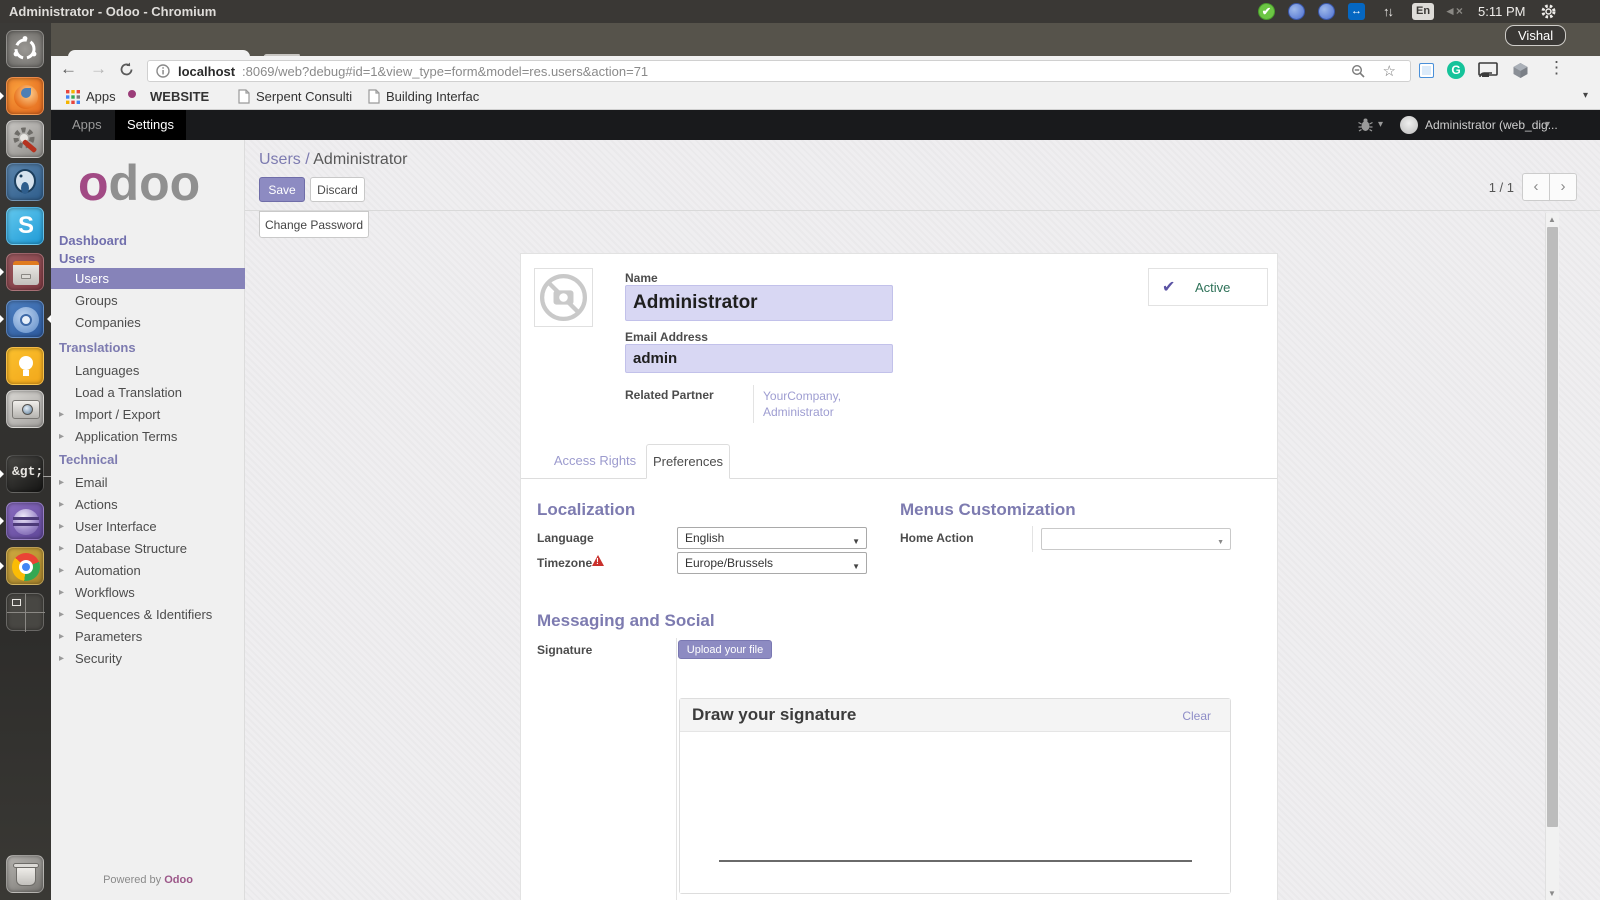  I want to click on sidebar-item-languages: Languages, so click(148, 370).